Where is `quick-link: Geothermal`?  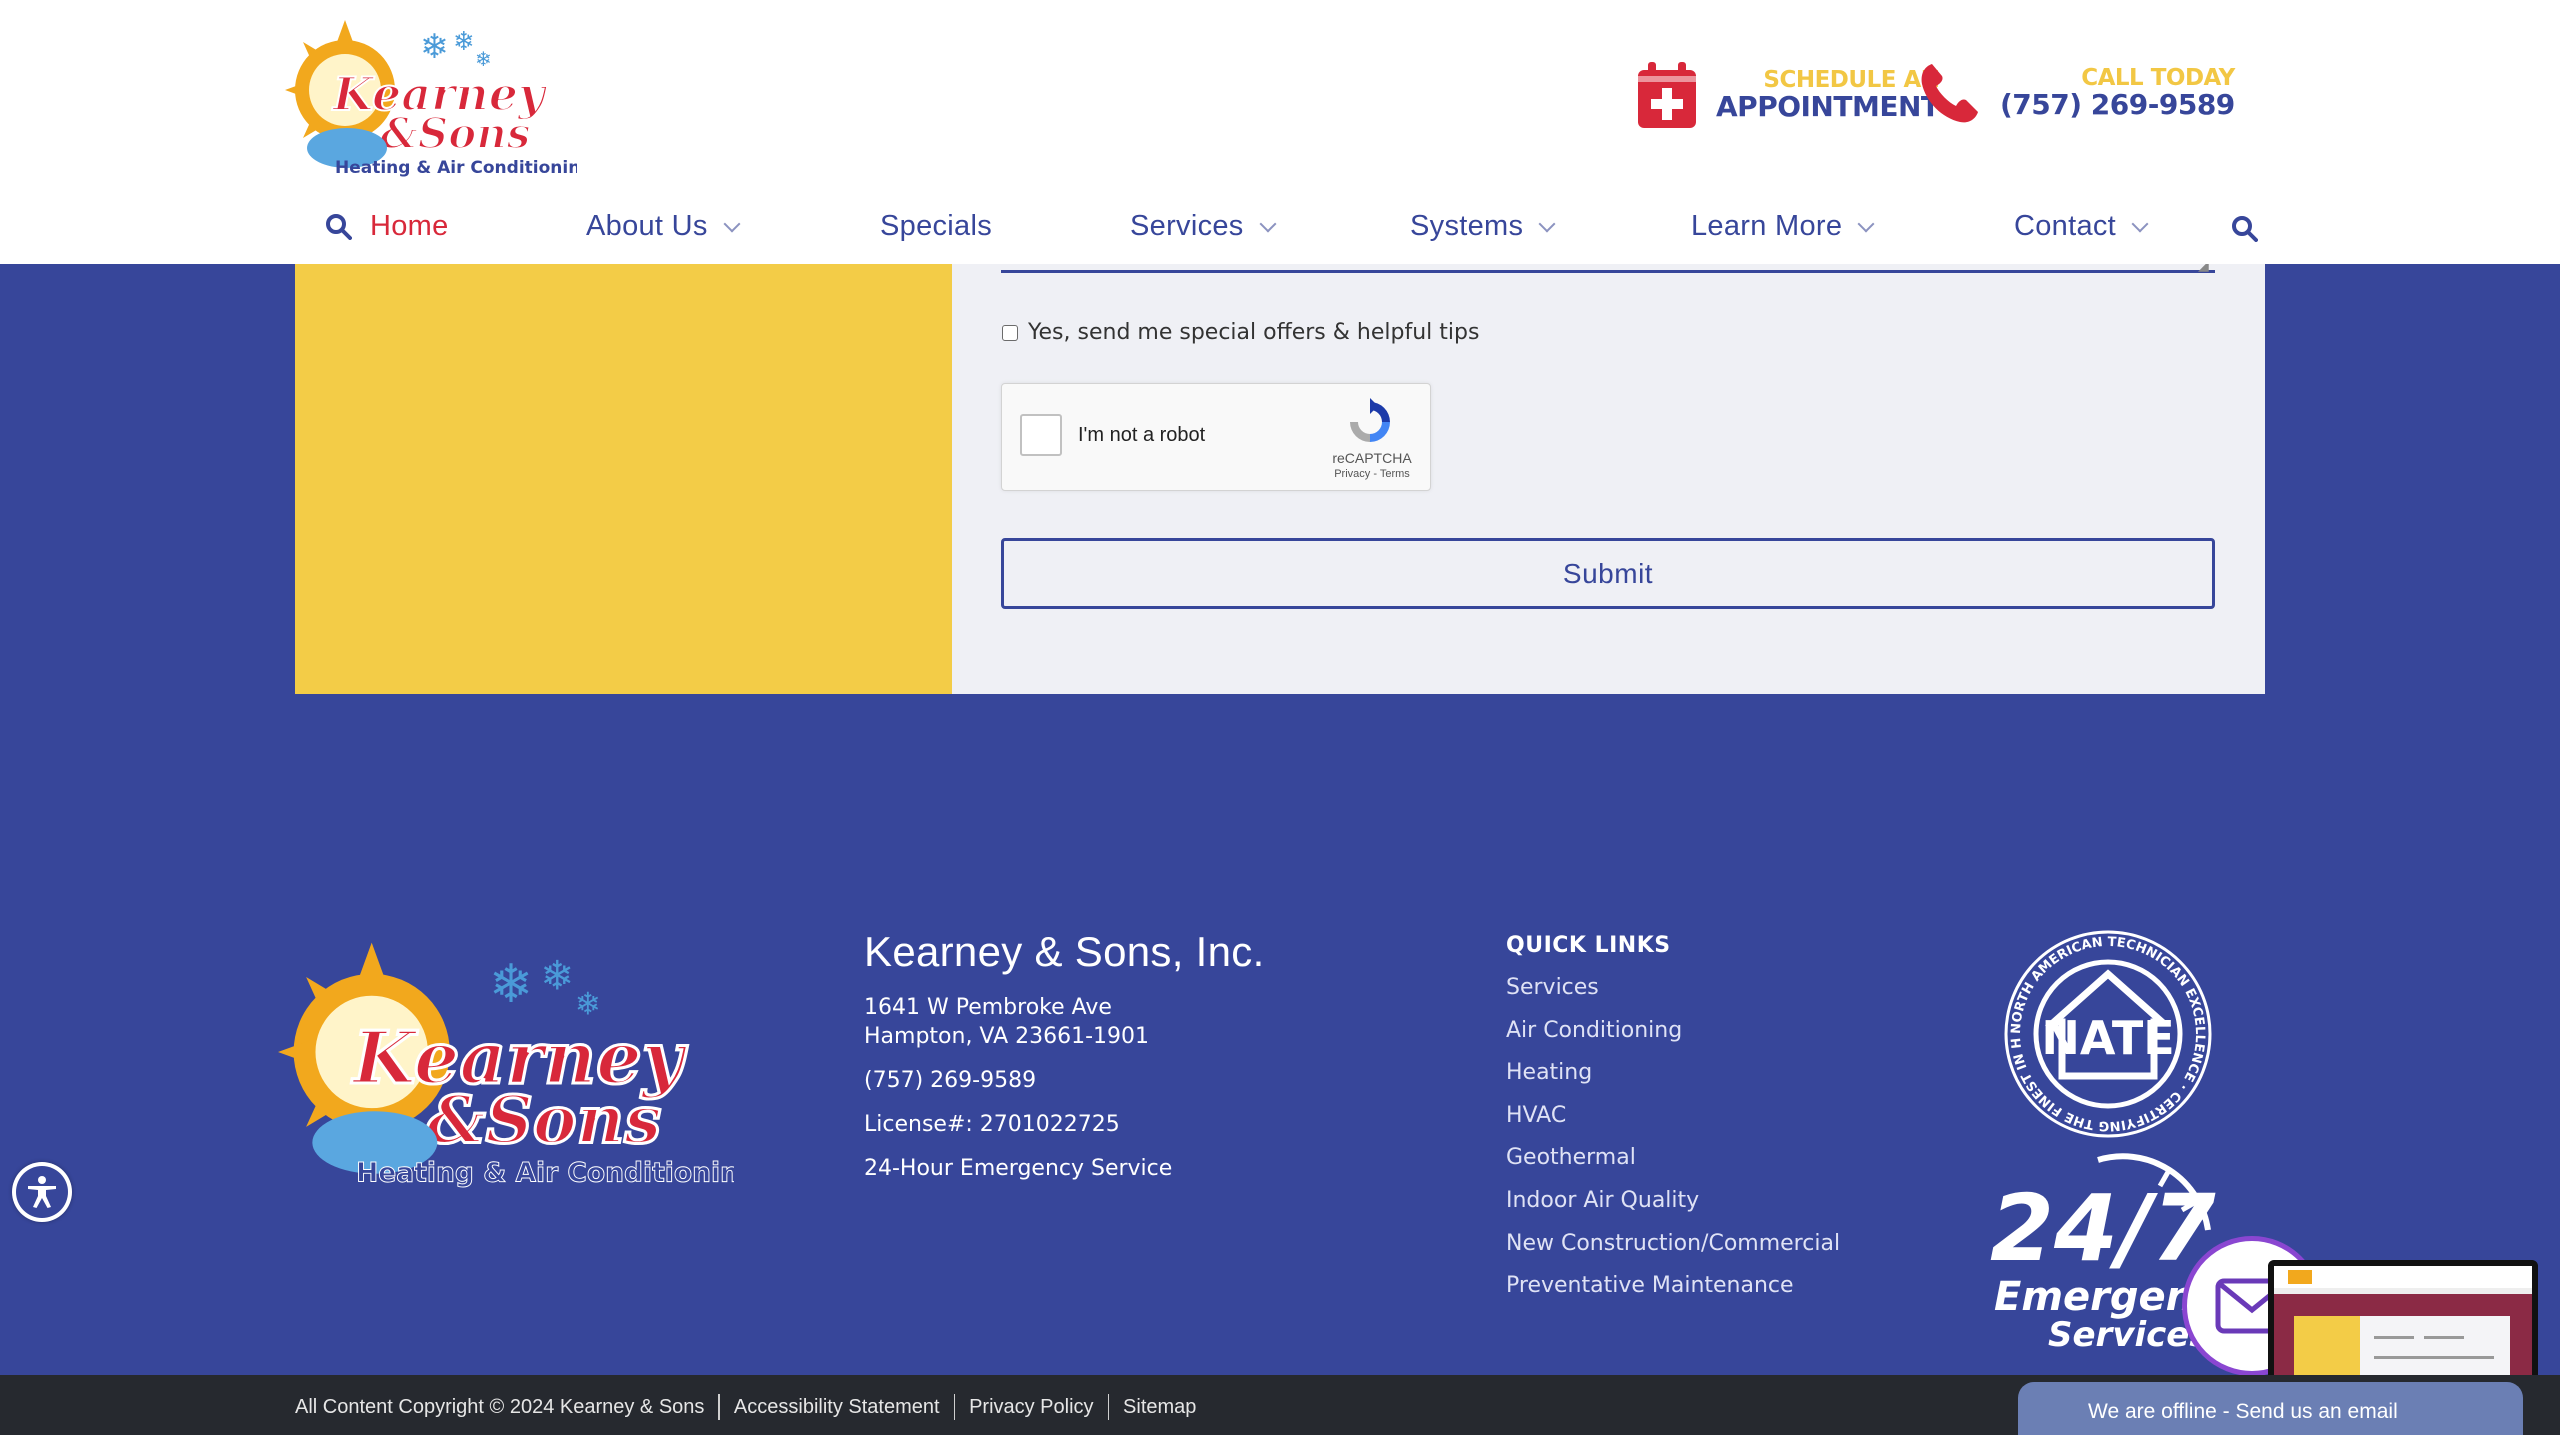 quick-link: Geothermal is located at coordinates (1673, 1166).